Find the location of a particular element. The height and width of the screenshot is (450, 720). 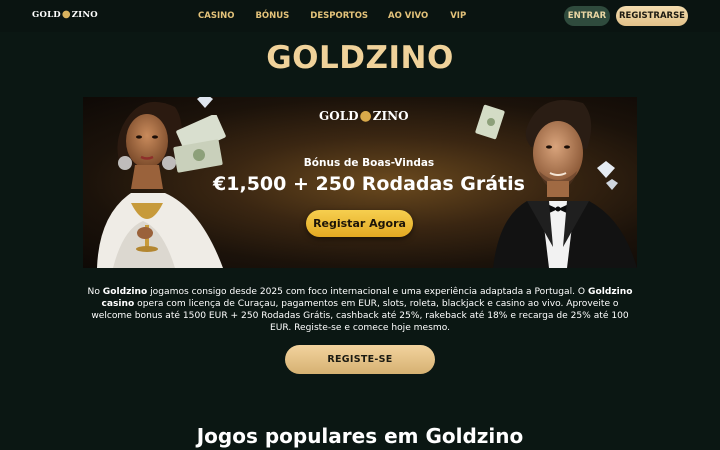

intro-brand-bold: Goldzino is located at coordinates (125, 292).